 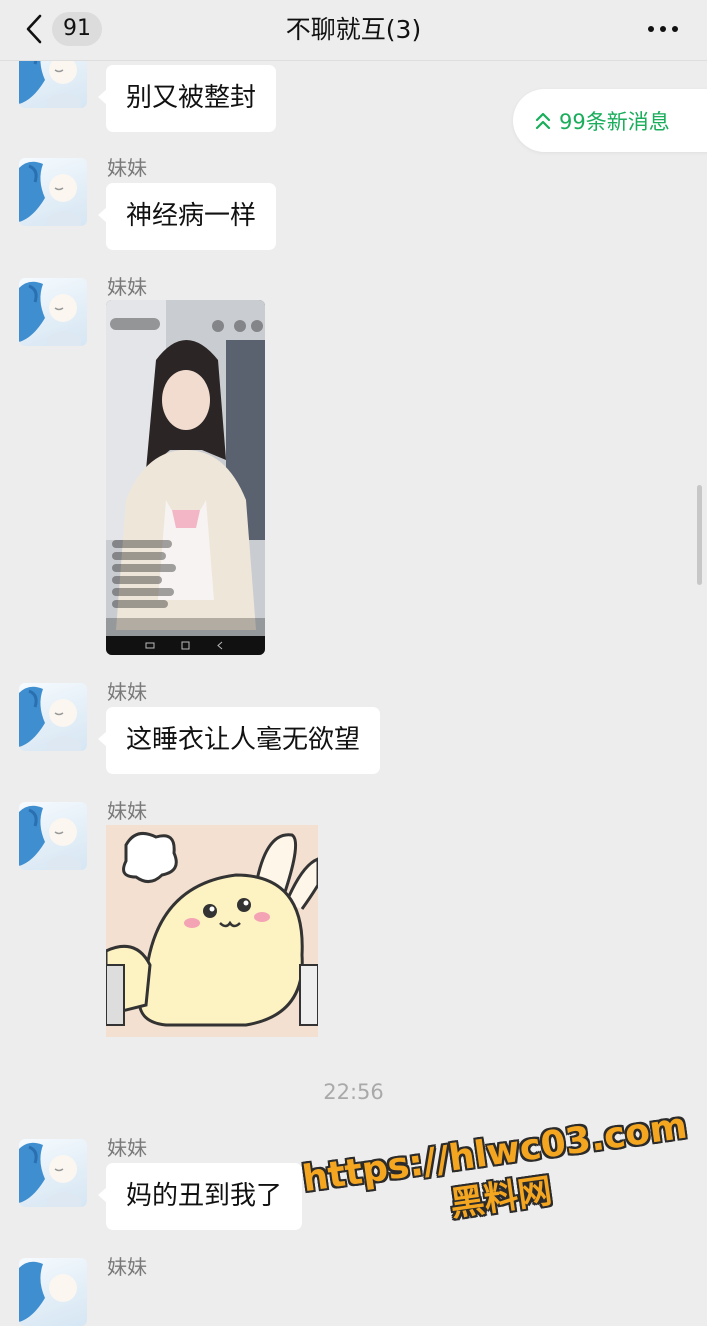 I want to click on livestream-screenshot-image, so click(x=185, y=477).